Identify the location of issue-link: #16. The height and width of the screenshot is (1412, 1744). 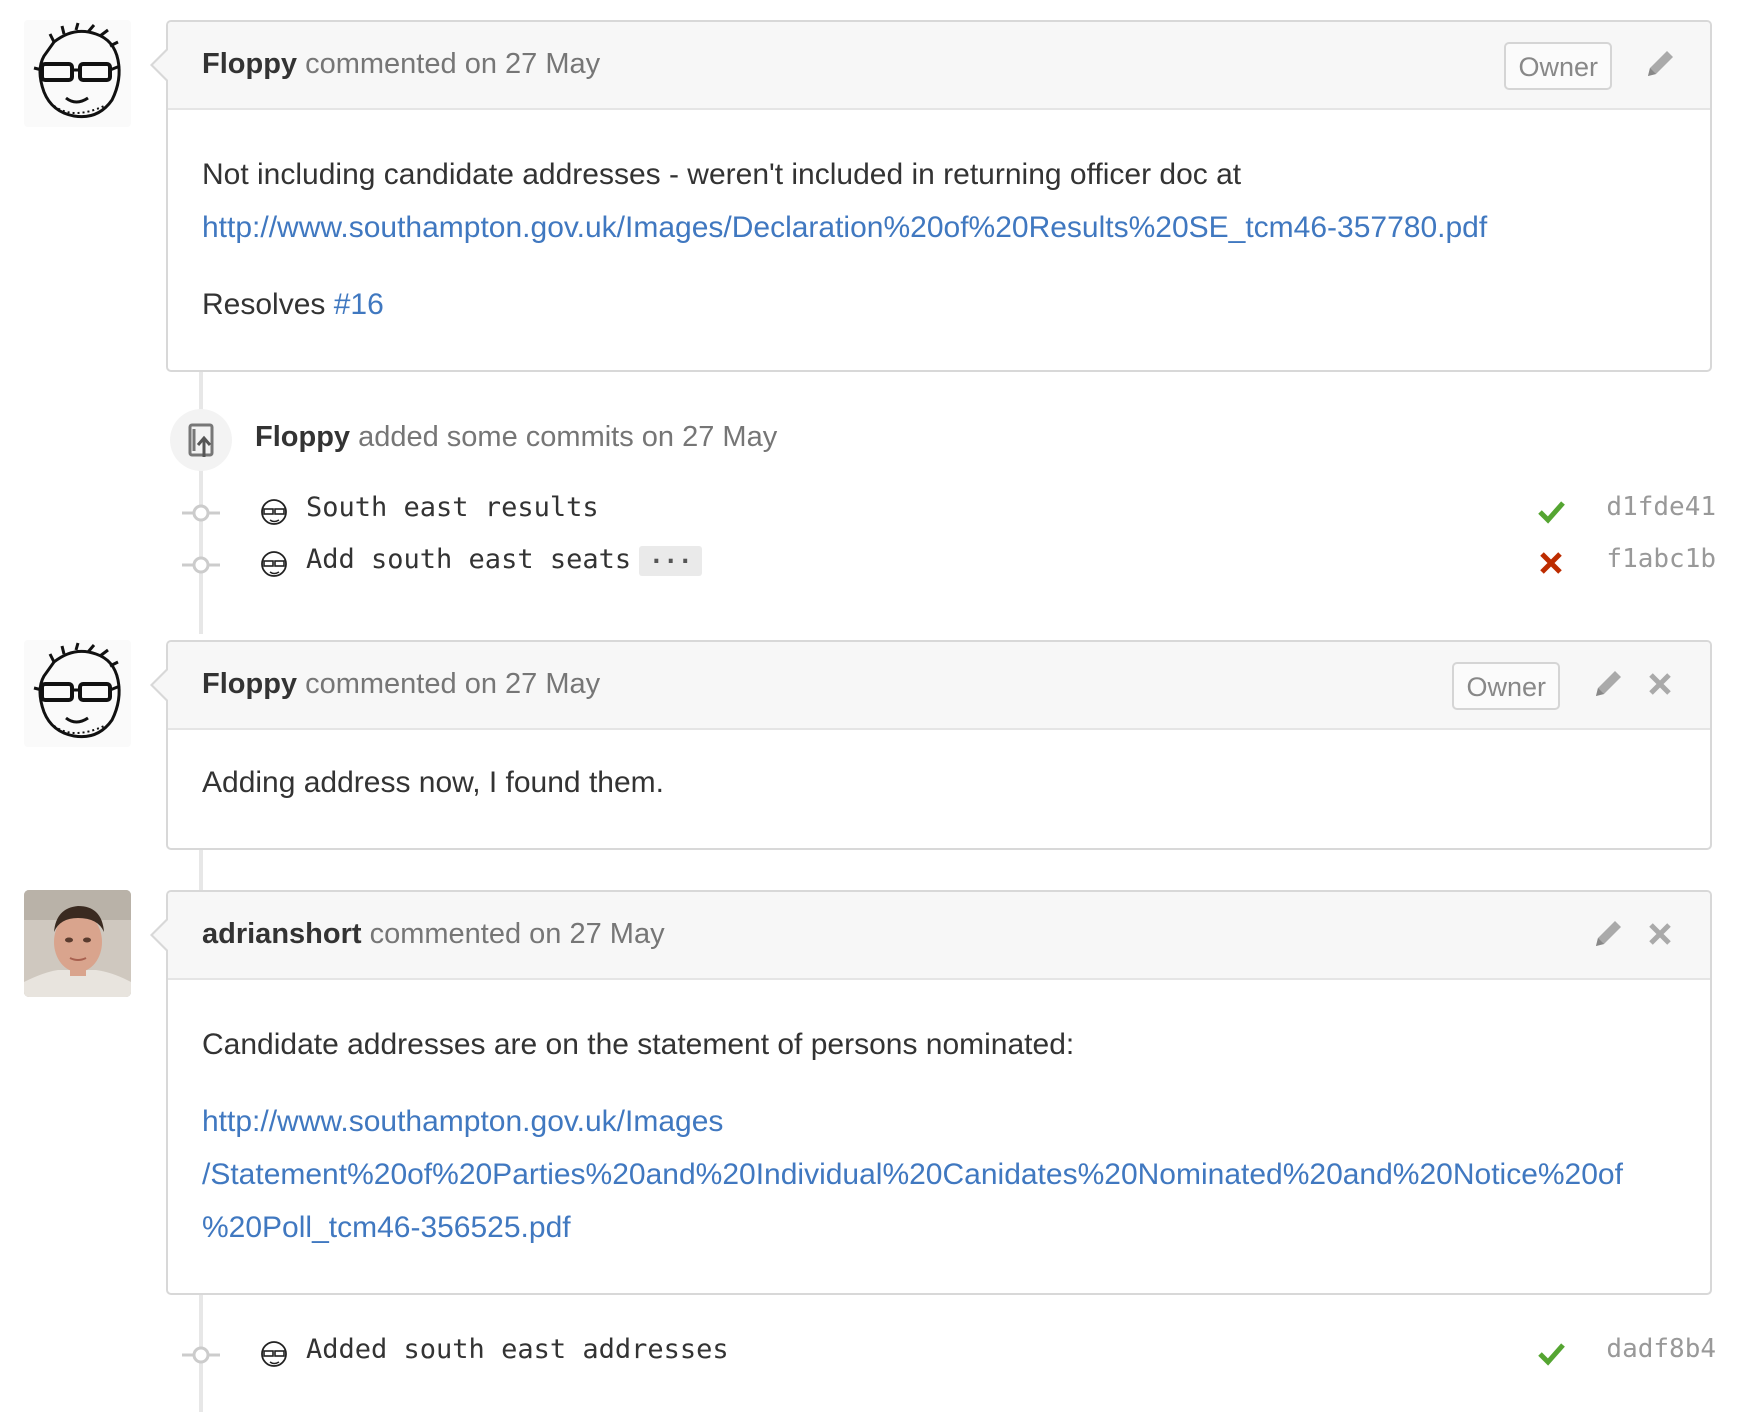
(359, 304).